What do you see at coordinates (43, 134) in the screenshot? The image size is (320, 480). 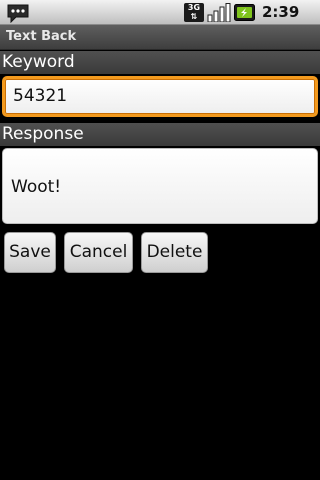 I see `response-label: Response` at bounding box center [43, 134].